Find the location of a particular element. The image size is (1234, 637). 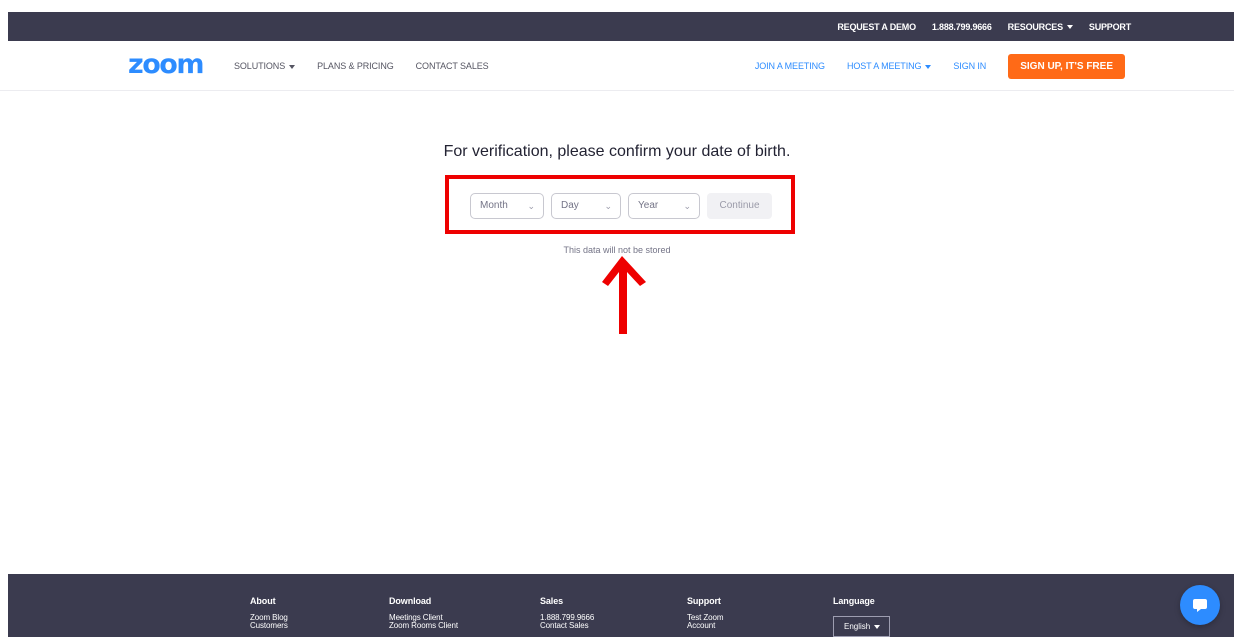

host-meeting-label: HOST A MEETING is located at coordinates (884, 66).